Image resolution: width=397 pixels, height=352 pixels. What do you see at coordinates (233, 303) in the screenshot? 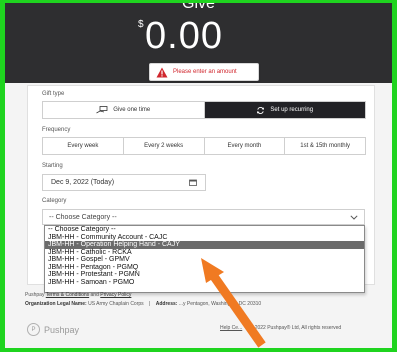
I see `orange-arrow-annotation` at bounding box center [233, 303].